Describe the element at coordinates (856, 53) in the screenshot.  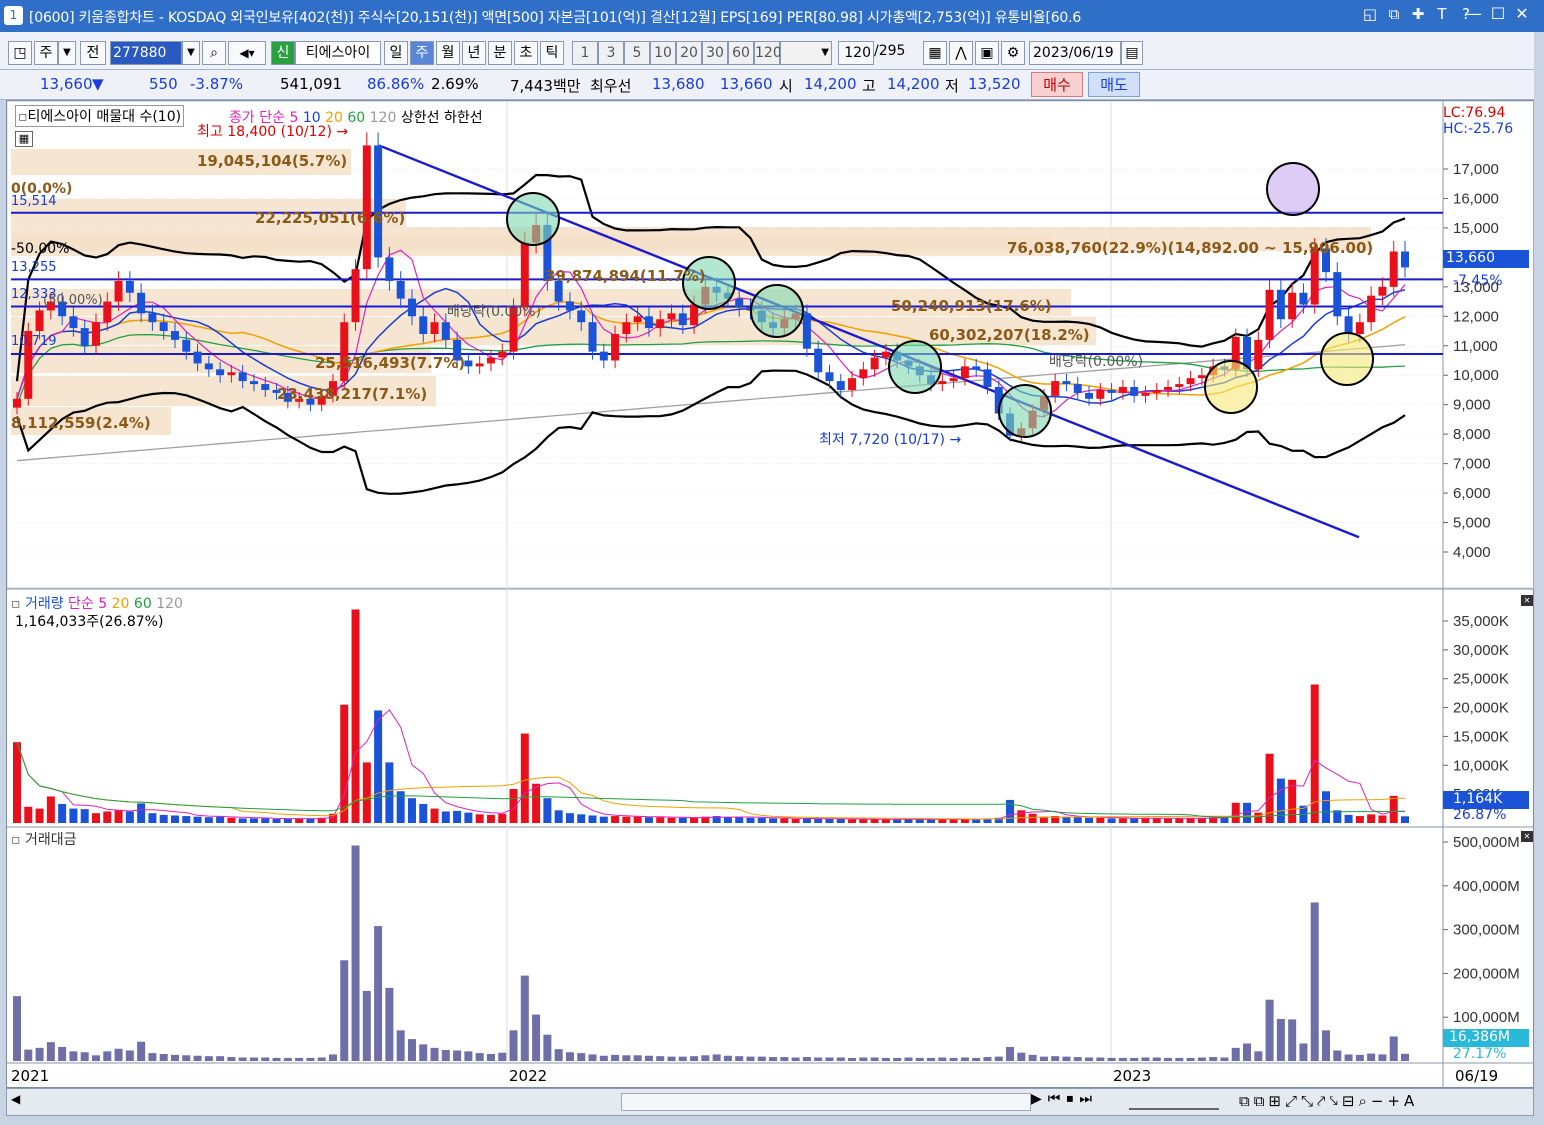
I see `count-input: 120` at that location.